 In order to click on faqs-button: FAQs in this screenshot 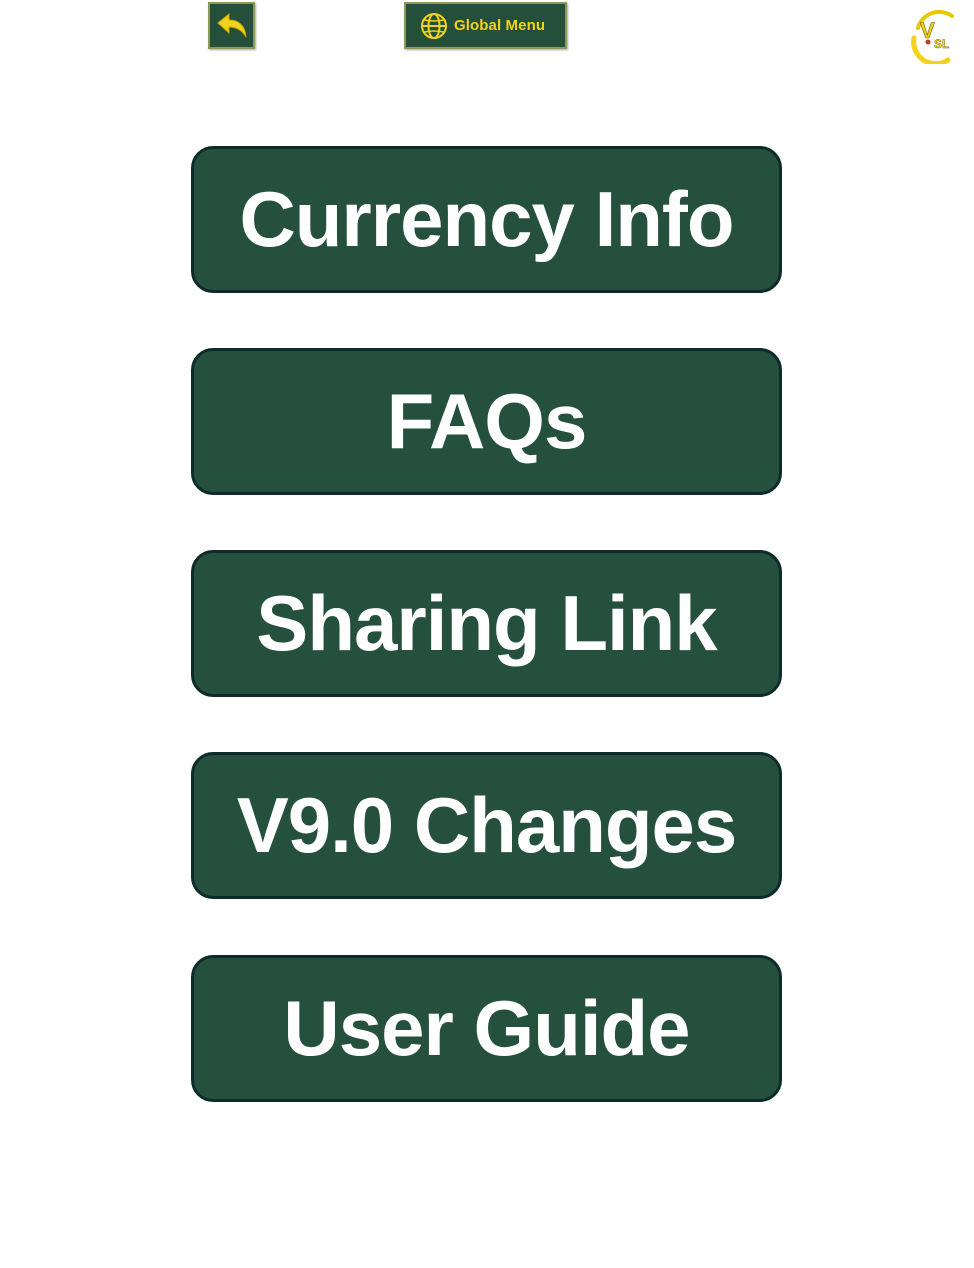, I will do `click(486, 421)`.